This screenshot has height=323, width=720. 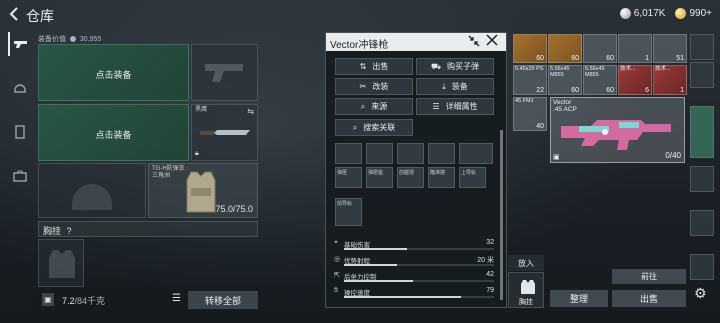 What do you see at coordinates (203, 190) in the screenshot?
I see `armor-slot: TG-H防弹衣 三角洲 75.0/75.0` at bounding box center [203, 190].